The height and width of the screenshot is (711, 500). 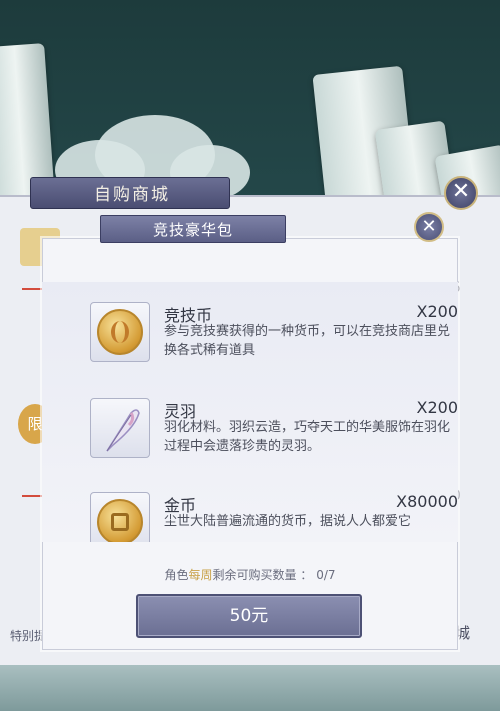 What do you see at coordinates (123, 430) in the screenshot?
I see `feather-icon` at bounding box center [123, 430].